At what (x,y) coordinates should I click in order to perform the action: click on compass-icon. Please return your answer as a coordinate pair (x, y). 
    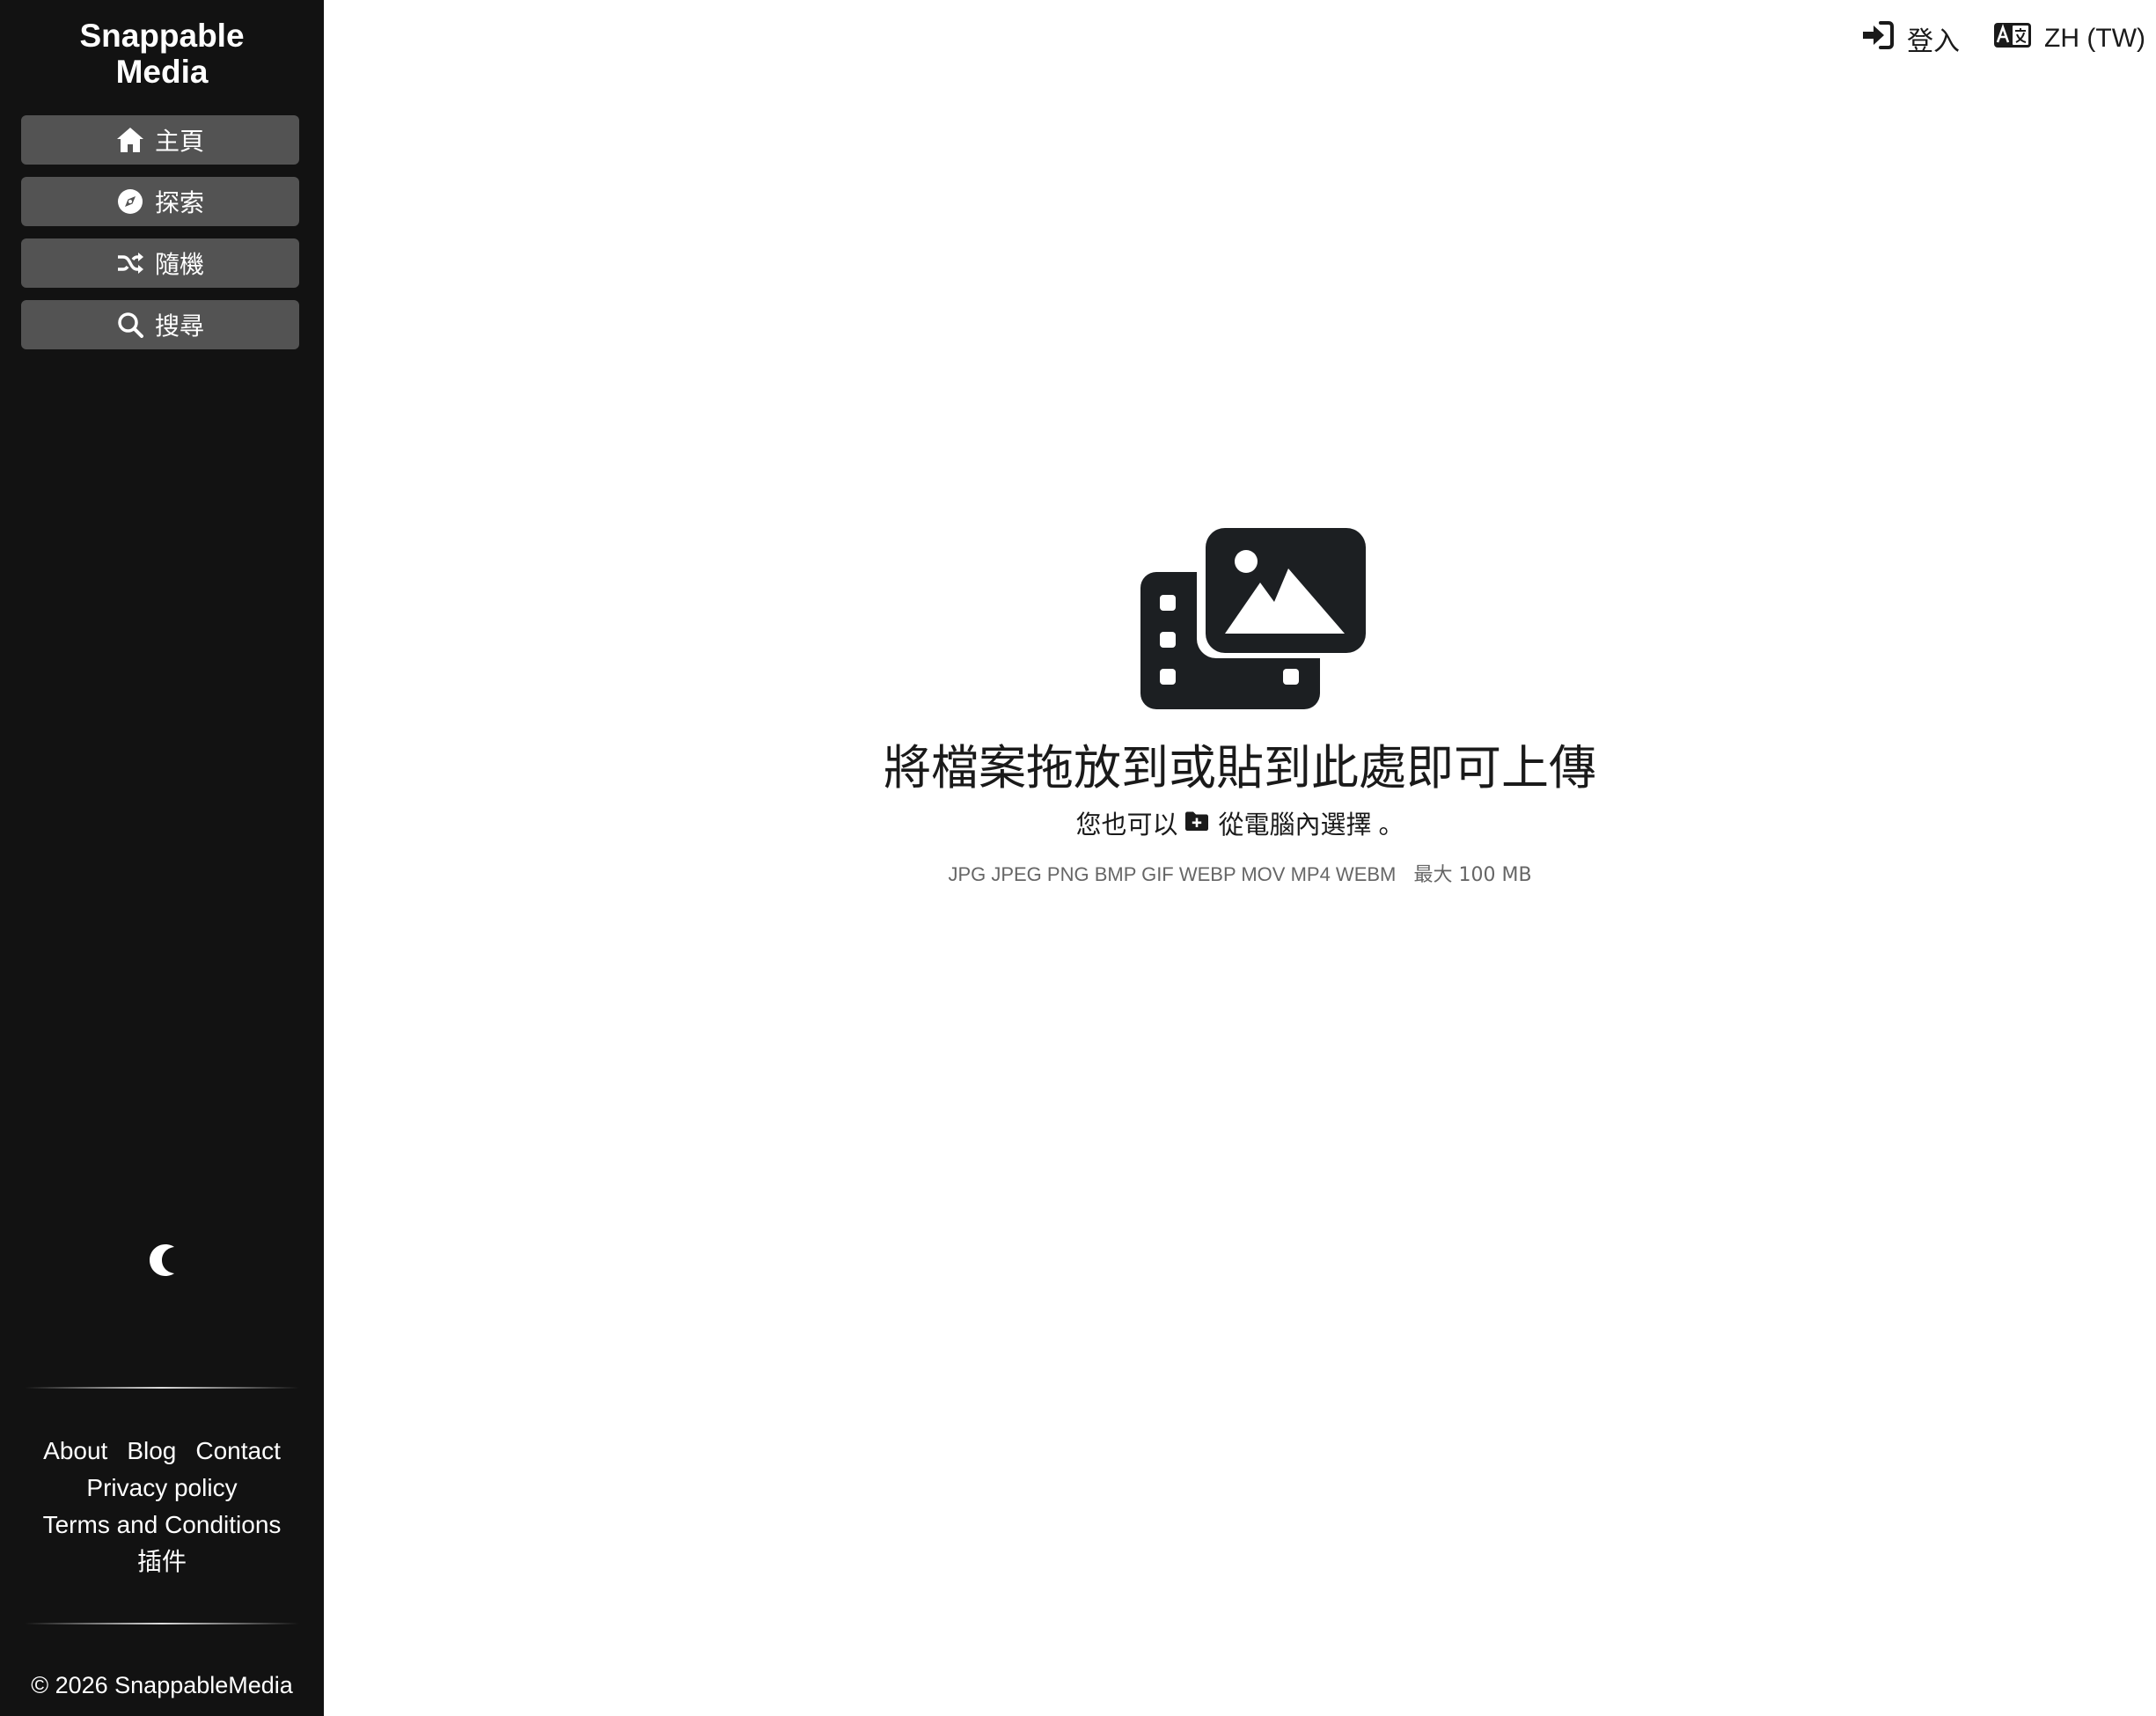
    Looking at the image, I should click on (130, 202).